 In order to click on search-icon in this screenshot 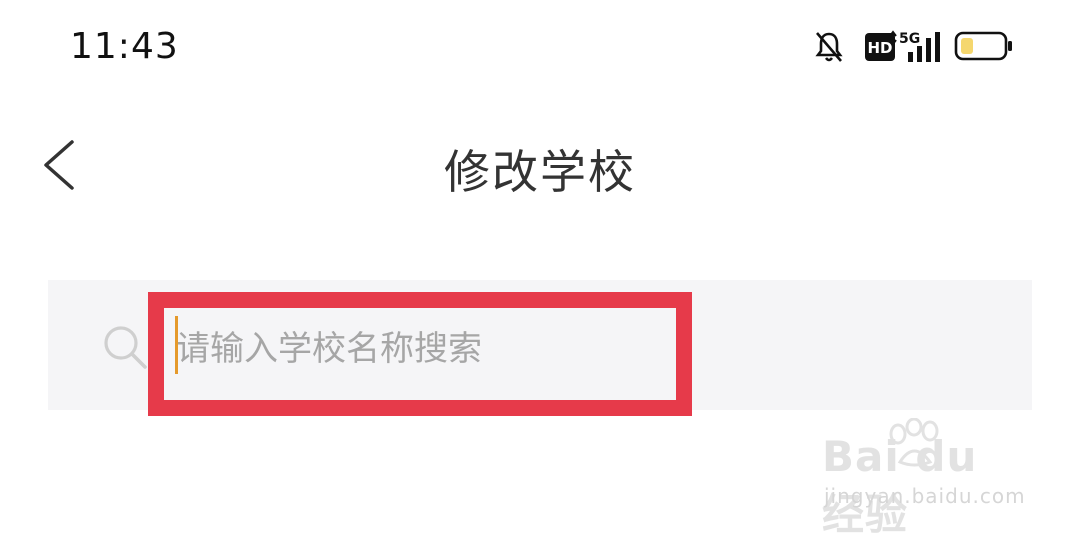, I will do `click(125, 347)`.